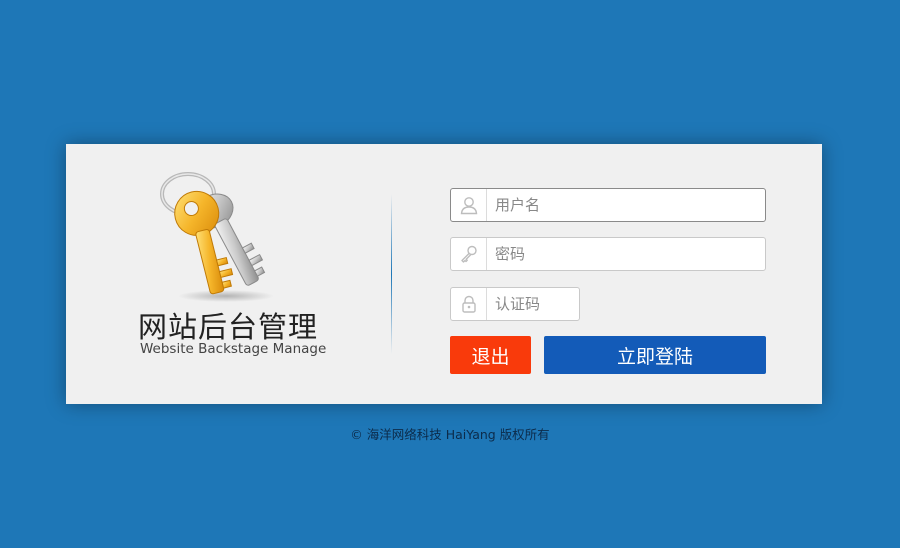 The image size is (900, 548). I want to click on username-input, so click(626, 205).